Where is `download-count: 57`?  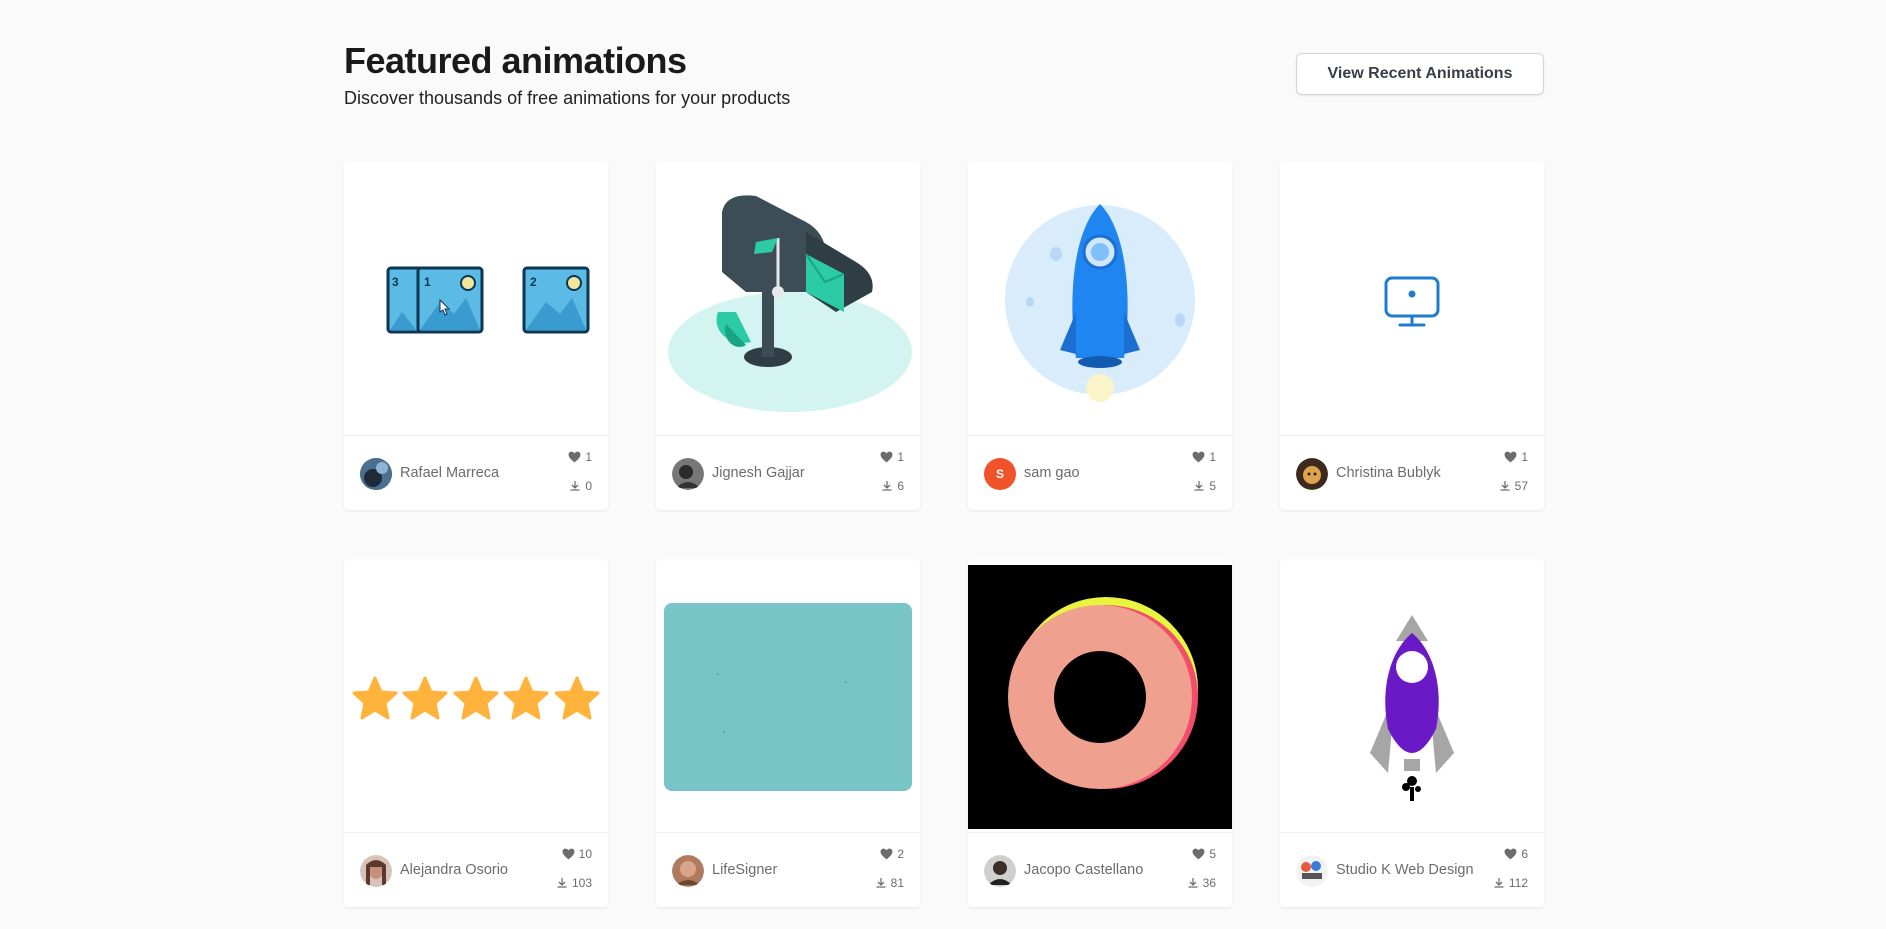
download-count: 57 is located at coordinates (1513, 486).